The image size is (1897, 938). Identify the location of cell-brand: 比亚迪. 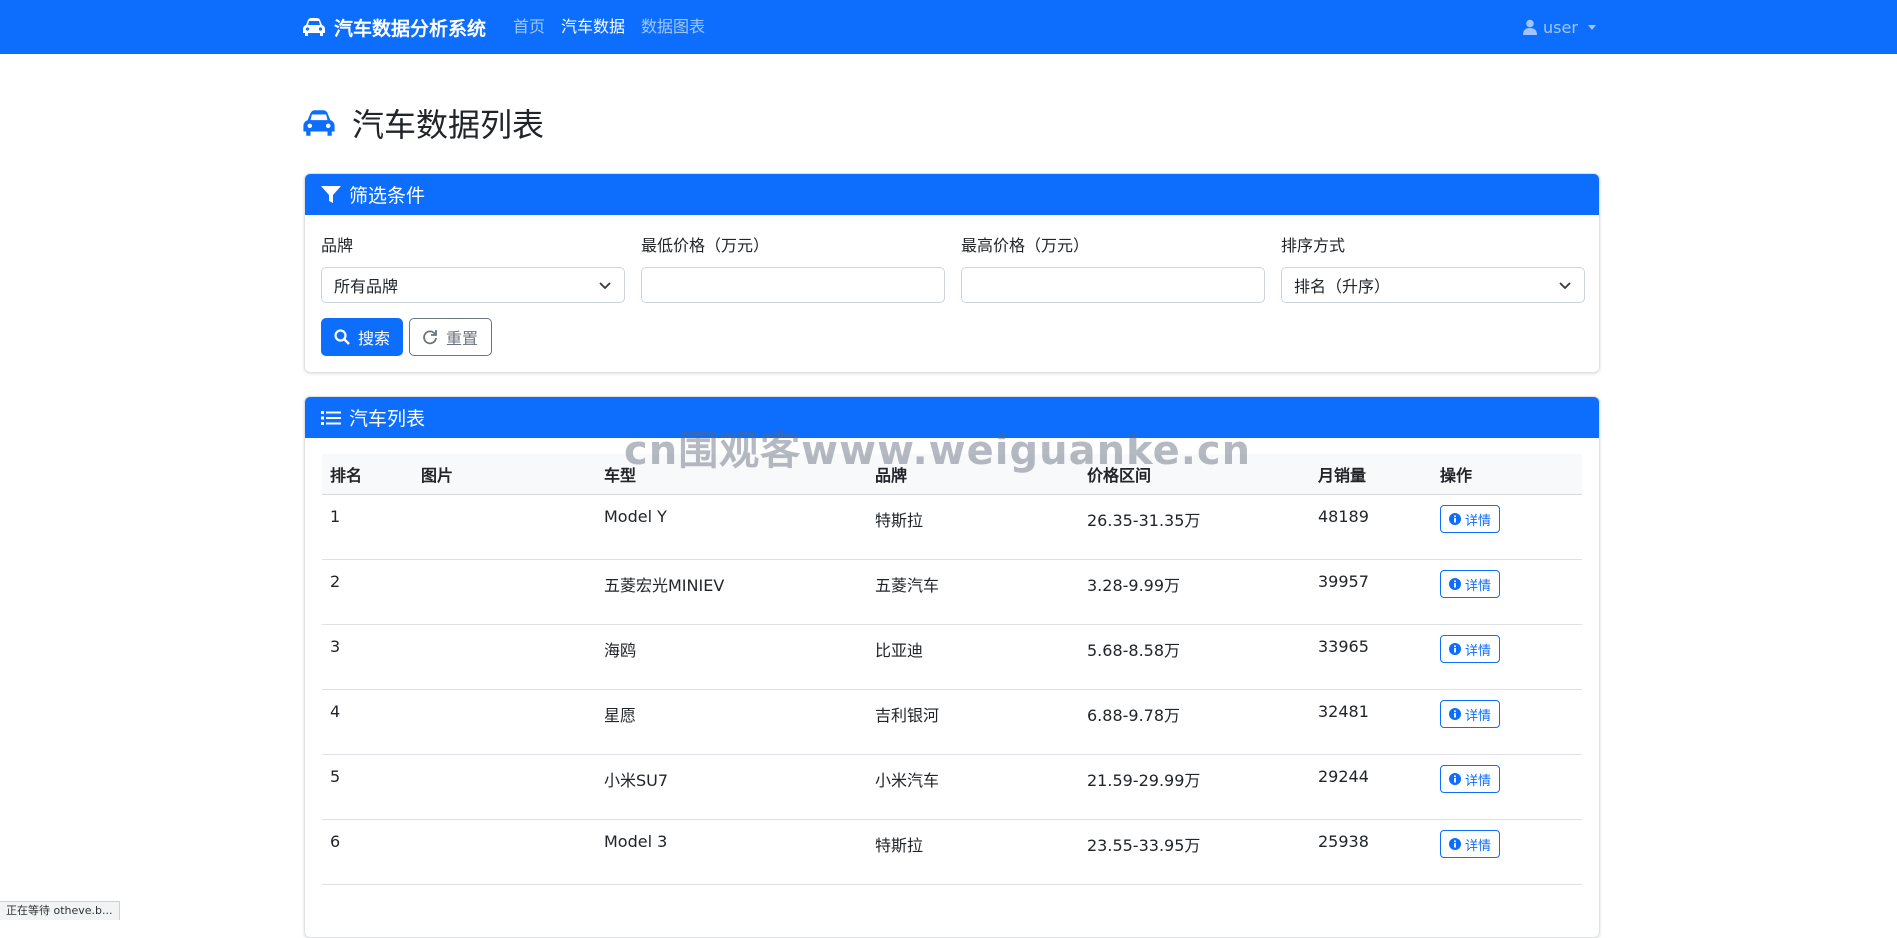
(973, 657).